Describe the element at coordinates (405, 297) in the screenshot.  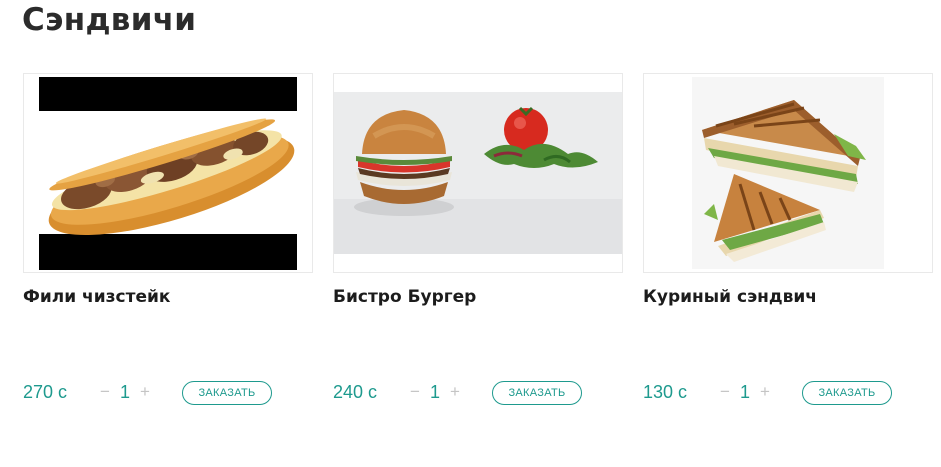
I see `product-name: Бистро Бургер` at that location.